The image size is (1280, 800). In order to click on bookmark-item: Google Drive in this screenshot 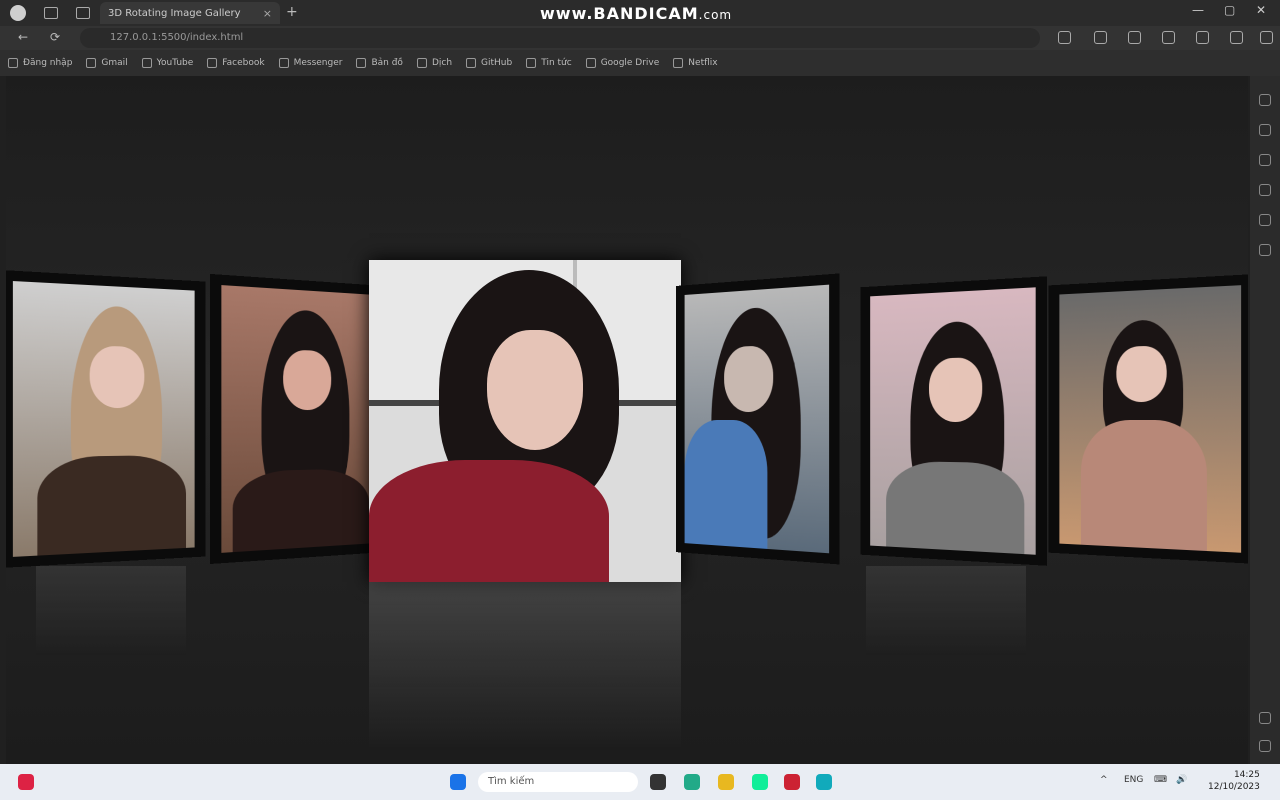, I will do `click(622, 63)`.